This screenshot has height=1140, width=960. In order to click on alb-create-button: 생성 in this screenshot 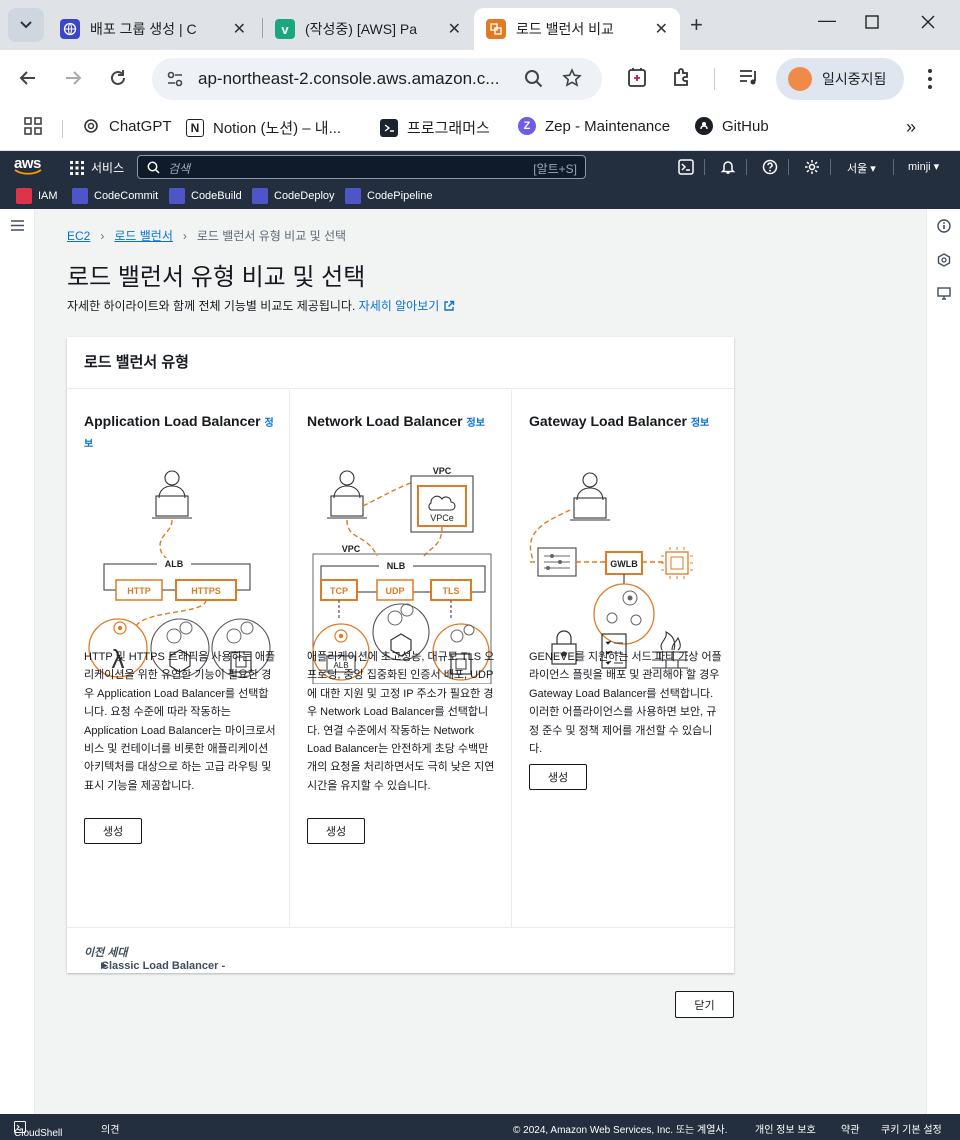, I will do `click(113, 831)`.